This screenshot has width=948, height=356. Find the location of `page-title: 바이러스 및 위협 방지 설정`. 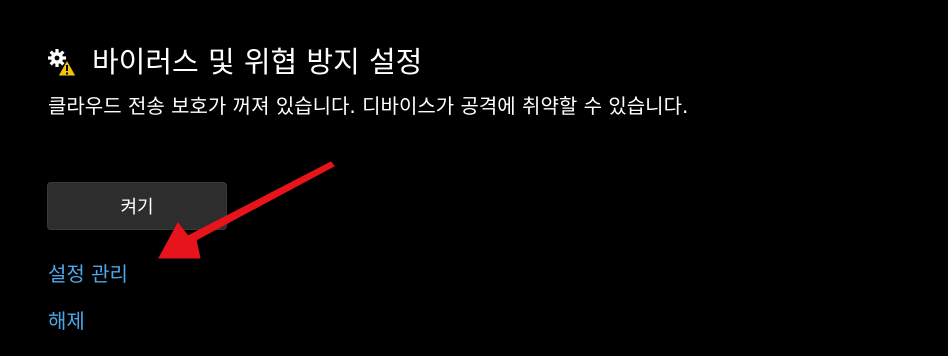

page-title: 바이러스 및 위협 방지 설정 is located at coordinates (257, 62).